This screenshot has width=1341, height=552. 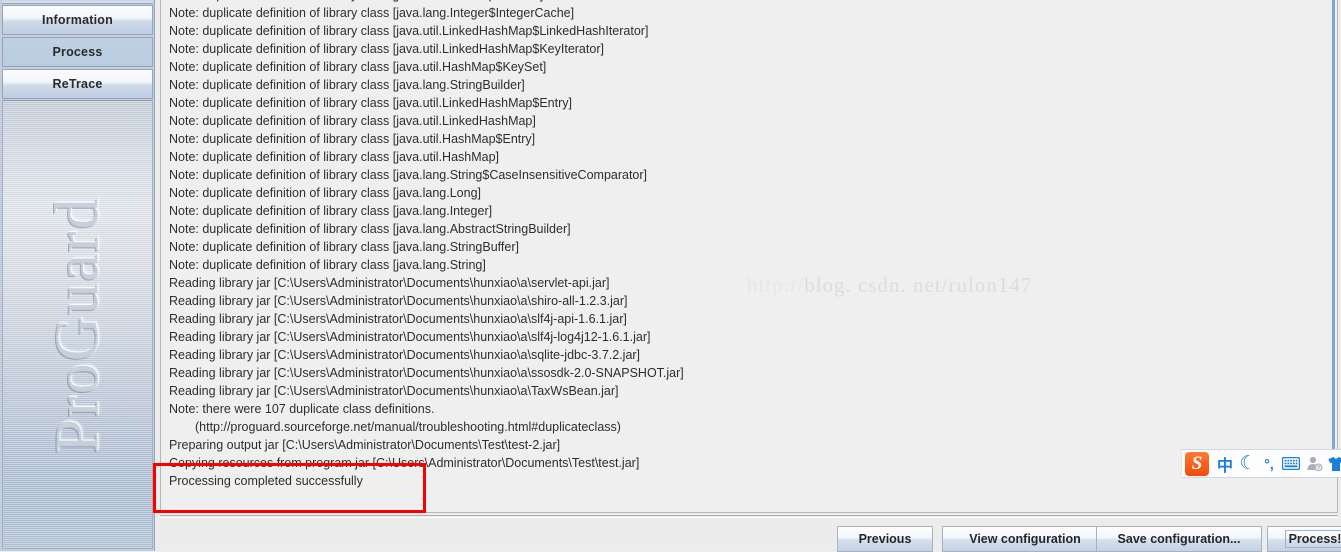 What do you see at coordinates (1248, 464) in the screenshot?
I see `moon-icon: ☾` at bounding box center [1248, 464].